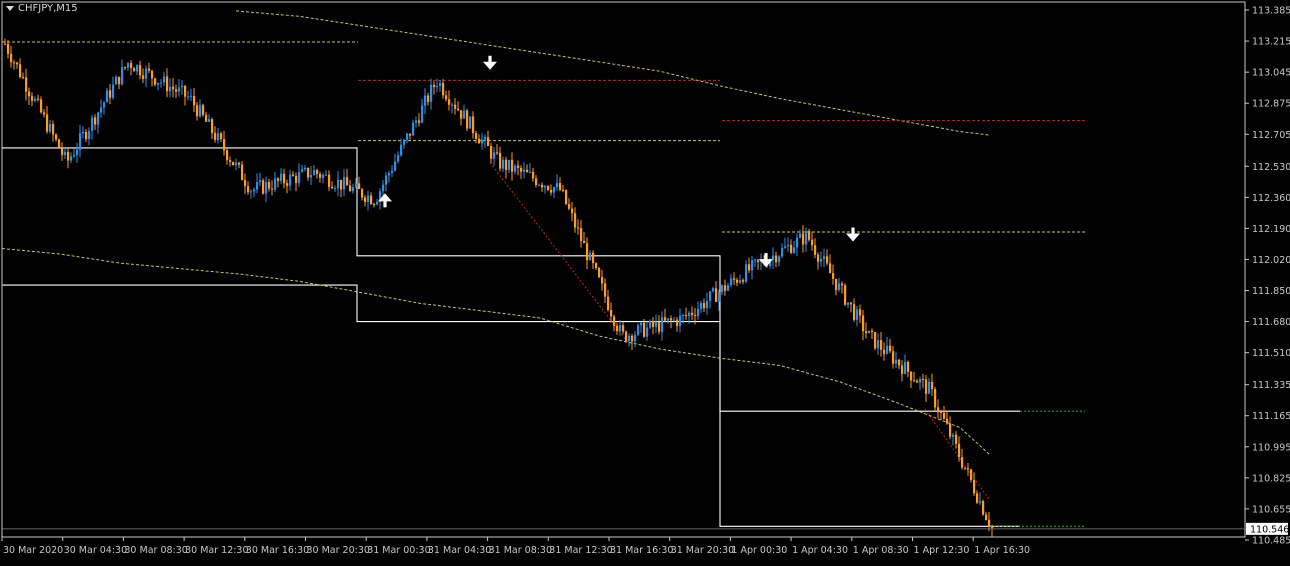 Image resolution: width=1290 pixels, height=566 pixels. What do you see at coordinates (10, 8) in the screenshot?
I see `triangle-down-icon` at bounding box center [10, 8].